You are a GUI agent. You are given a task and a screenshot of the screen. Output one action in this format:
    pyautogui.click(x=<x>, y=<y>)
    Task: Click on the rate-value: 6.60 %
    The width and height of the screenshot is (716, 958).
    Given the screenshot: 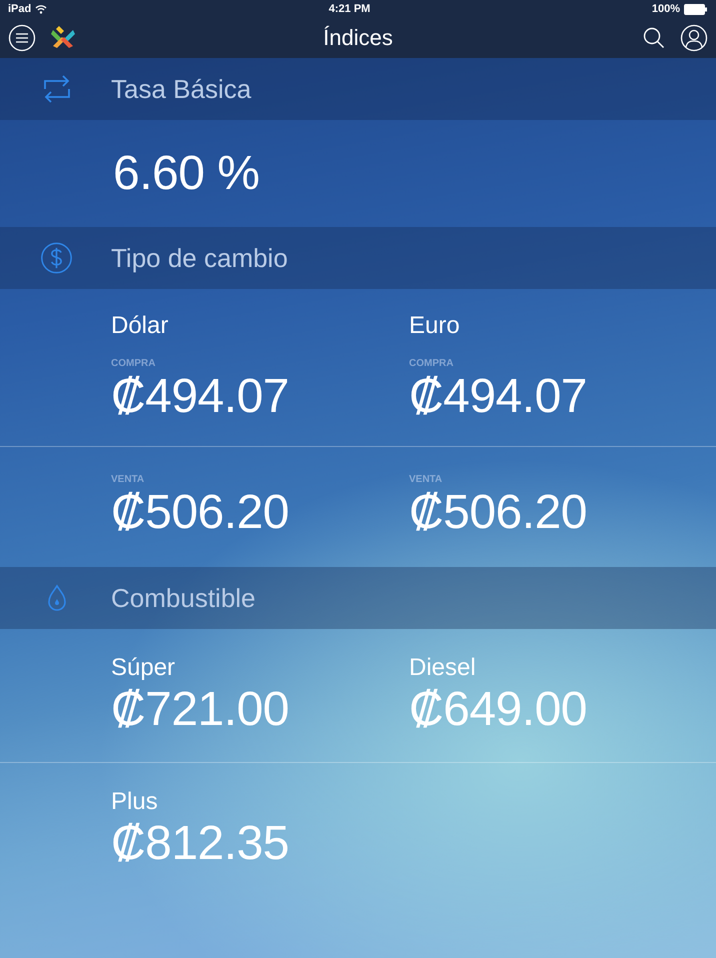 What is the action you would take?
    pyautogui.click(x=186, y=173)
    